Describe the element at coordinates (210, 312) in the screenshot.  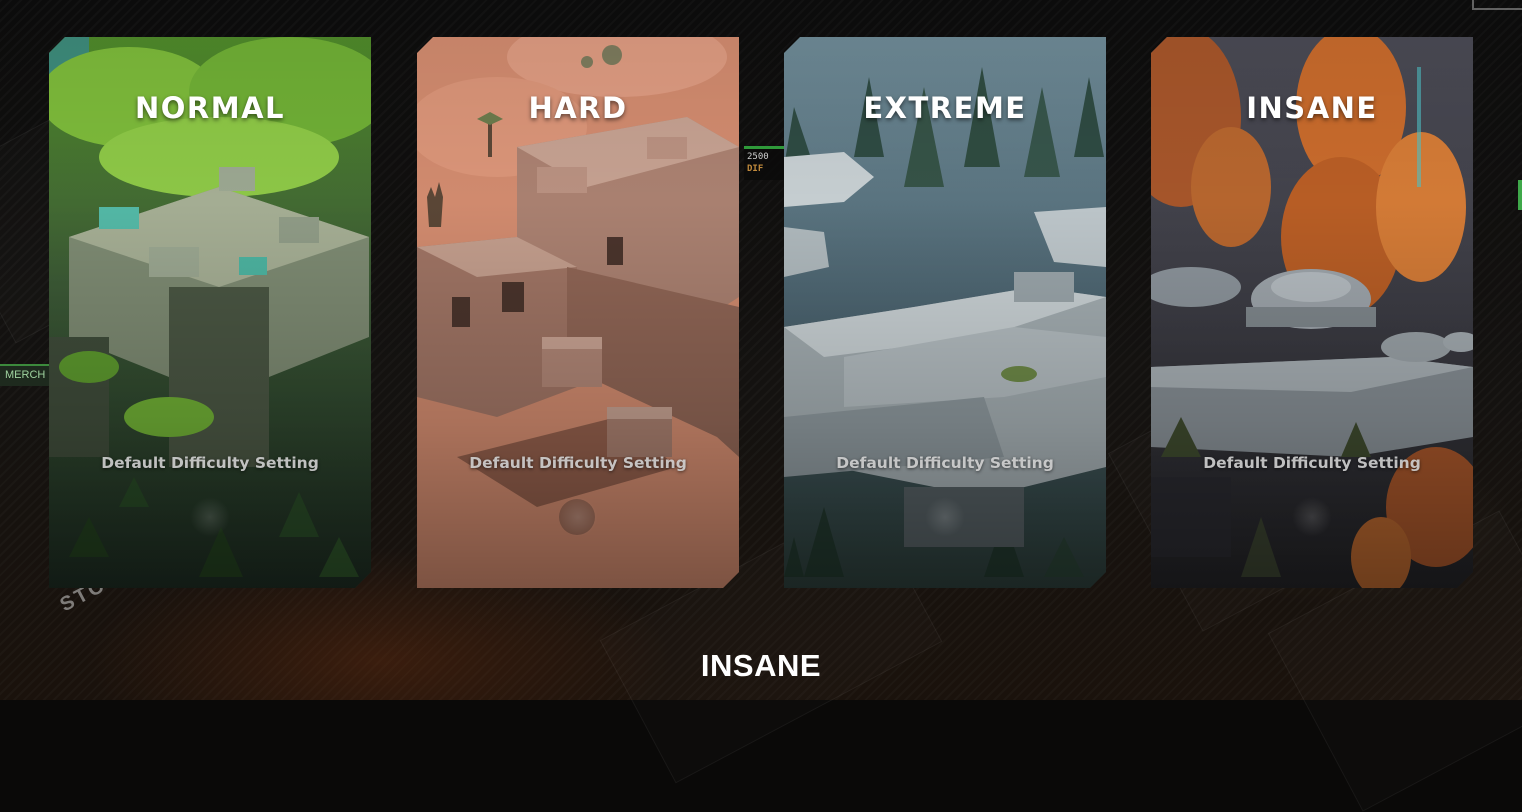
I see `difficulty-card-normal: NORMAL Default Difficulty Setting` at that location.